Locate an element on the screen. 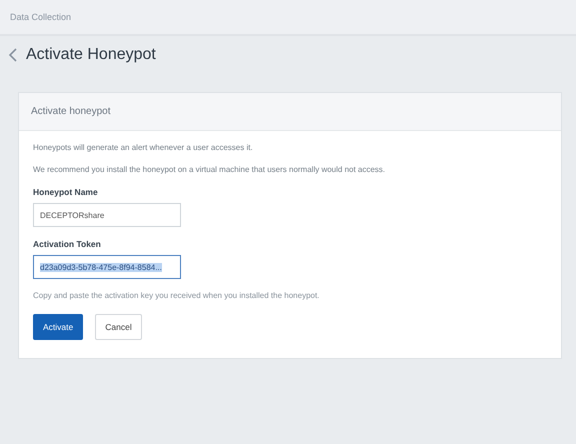 The width and height of the screenshot is (576, 444). activate-button: Activate is located at coordinates (58, 327).